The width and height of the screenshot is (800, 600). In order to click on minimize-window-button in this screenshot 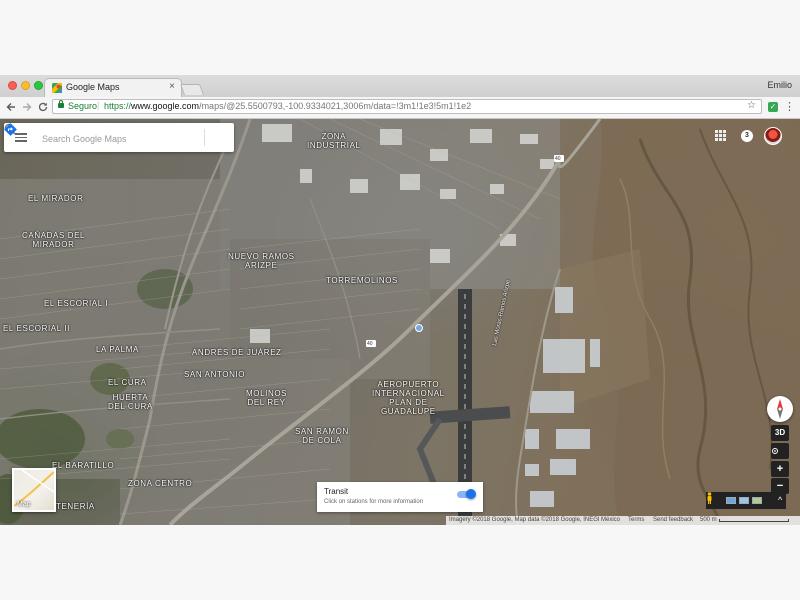, I will do `click(25, 85)`.